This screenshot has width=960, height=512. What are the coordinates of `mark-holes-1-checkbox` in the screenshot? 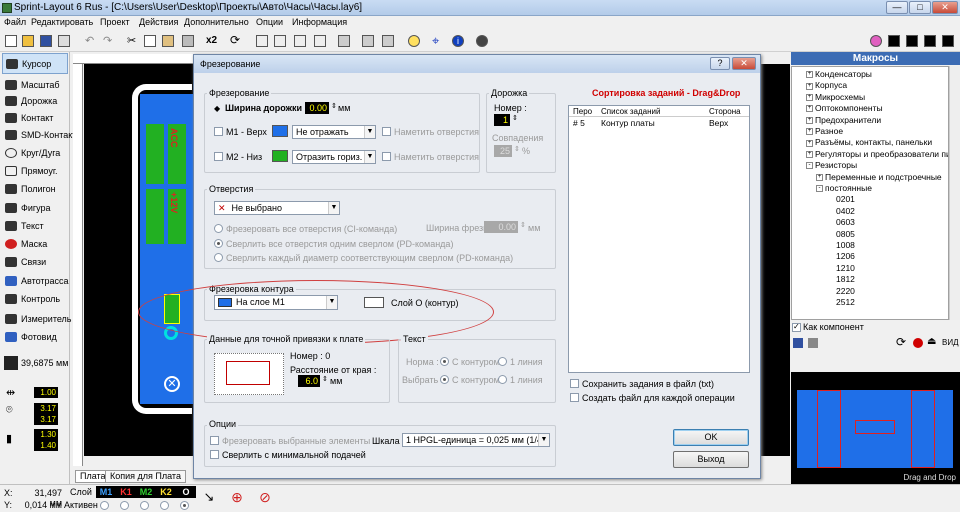 It's located at (386, 131).